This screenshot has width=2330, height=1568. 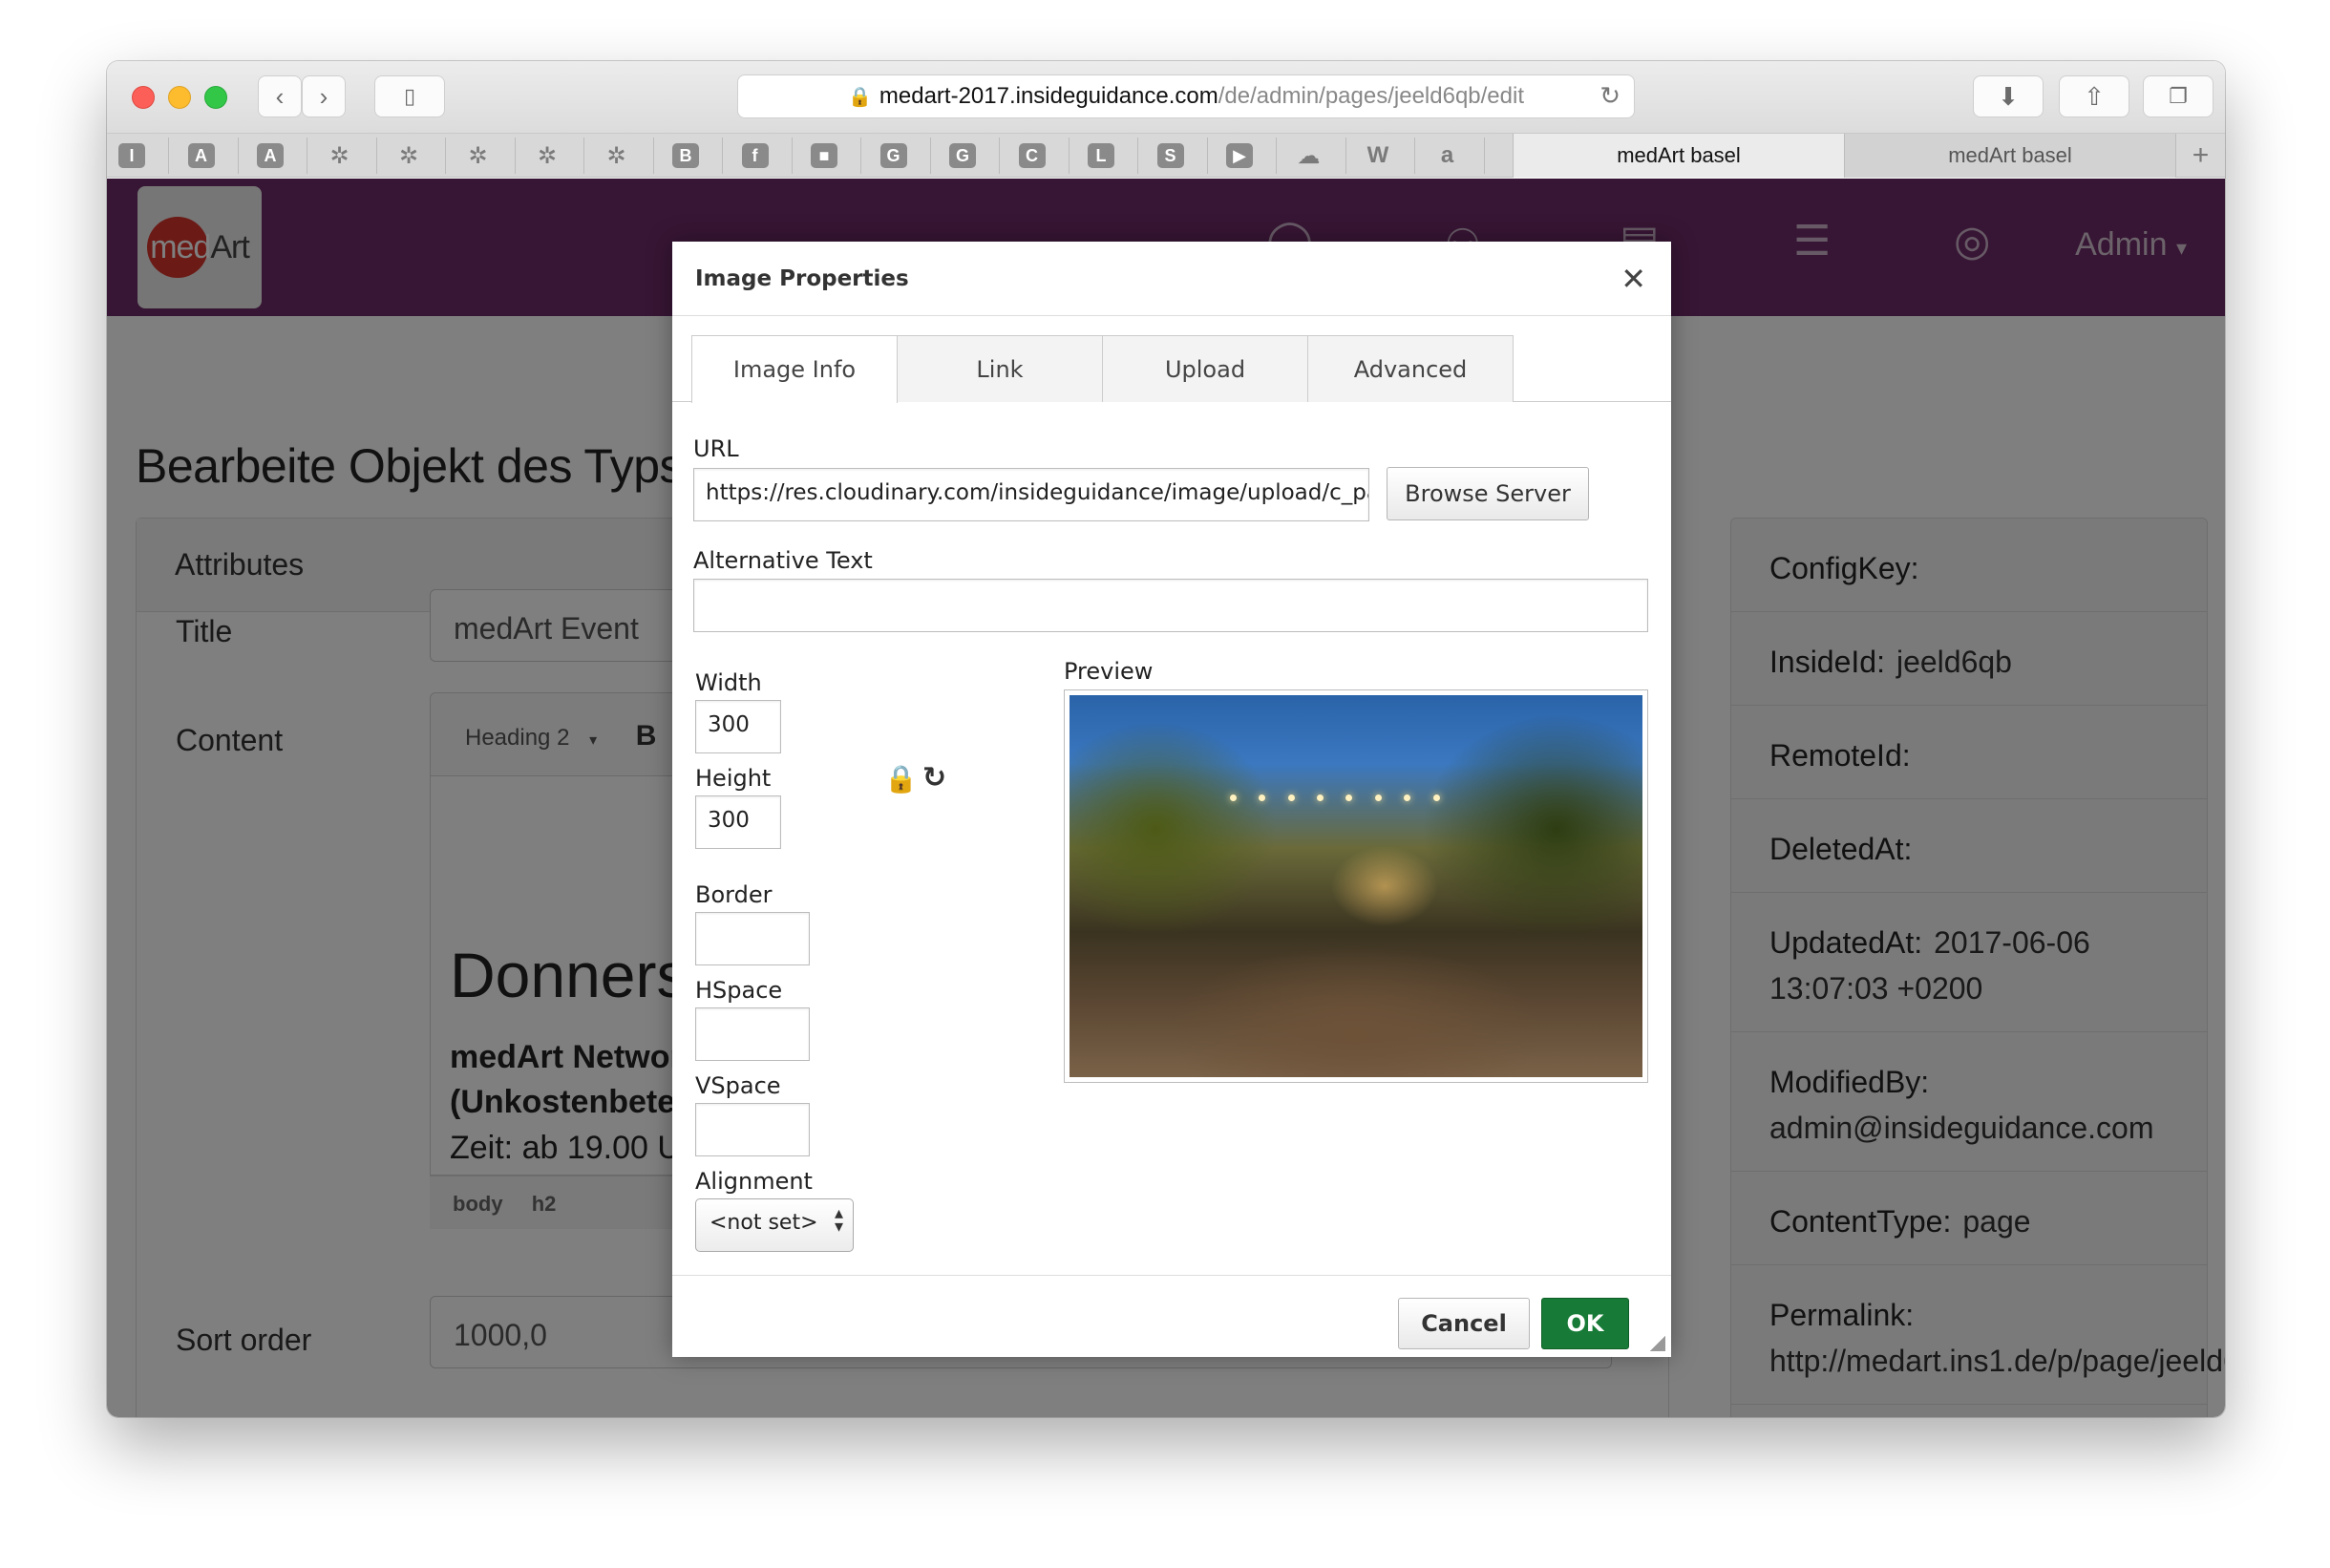 I want to click on width-label: Width, so click(x=728, y=682).